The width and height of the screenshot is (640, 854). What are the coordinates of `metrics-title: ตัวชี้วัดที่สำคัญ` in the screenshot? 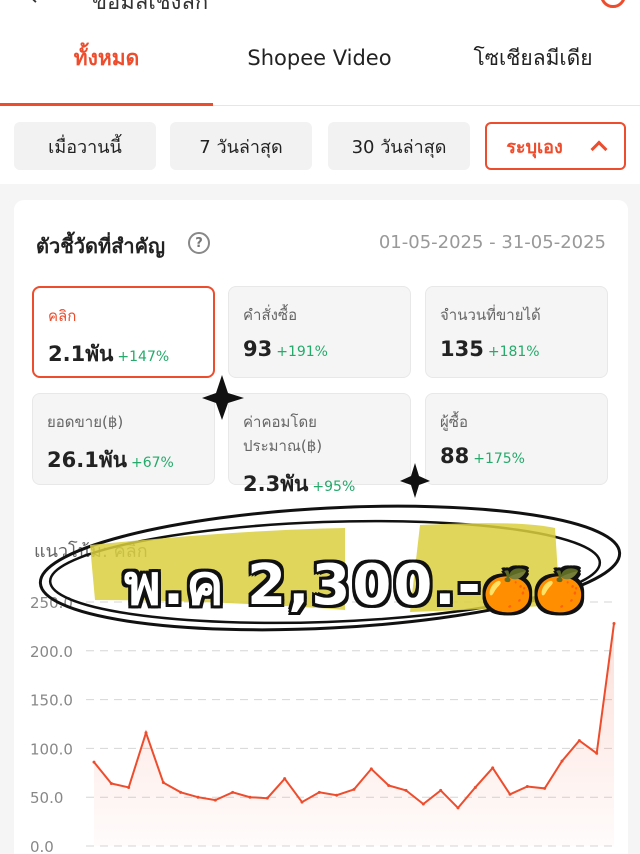 It's located at (101, 246).